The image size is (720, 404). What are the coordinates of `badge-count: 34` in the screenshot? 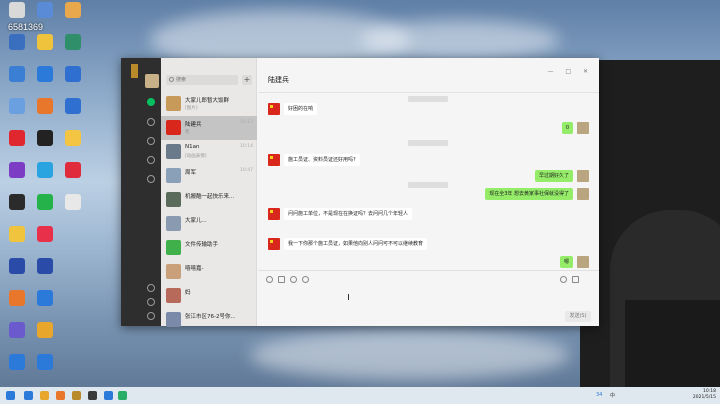 It's located at (599, 395).